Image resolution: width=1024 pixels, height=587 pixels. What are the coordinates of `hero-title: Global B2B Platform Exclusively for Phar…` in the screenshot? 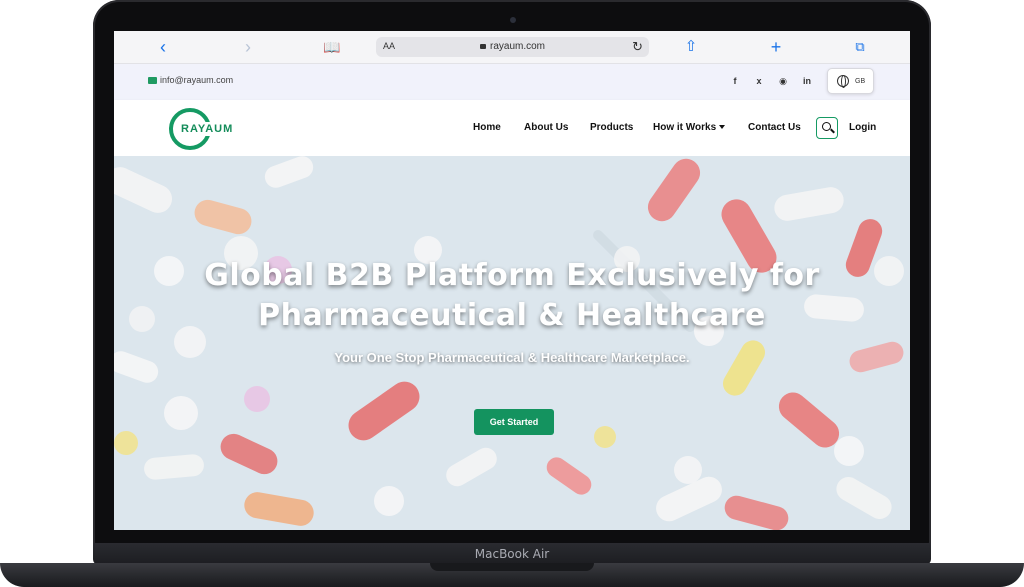 It's located at (512, 296).